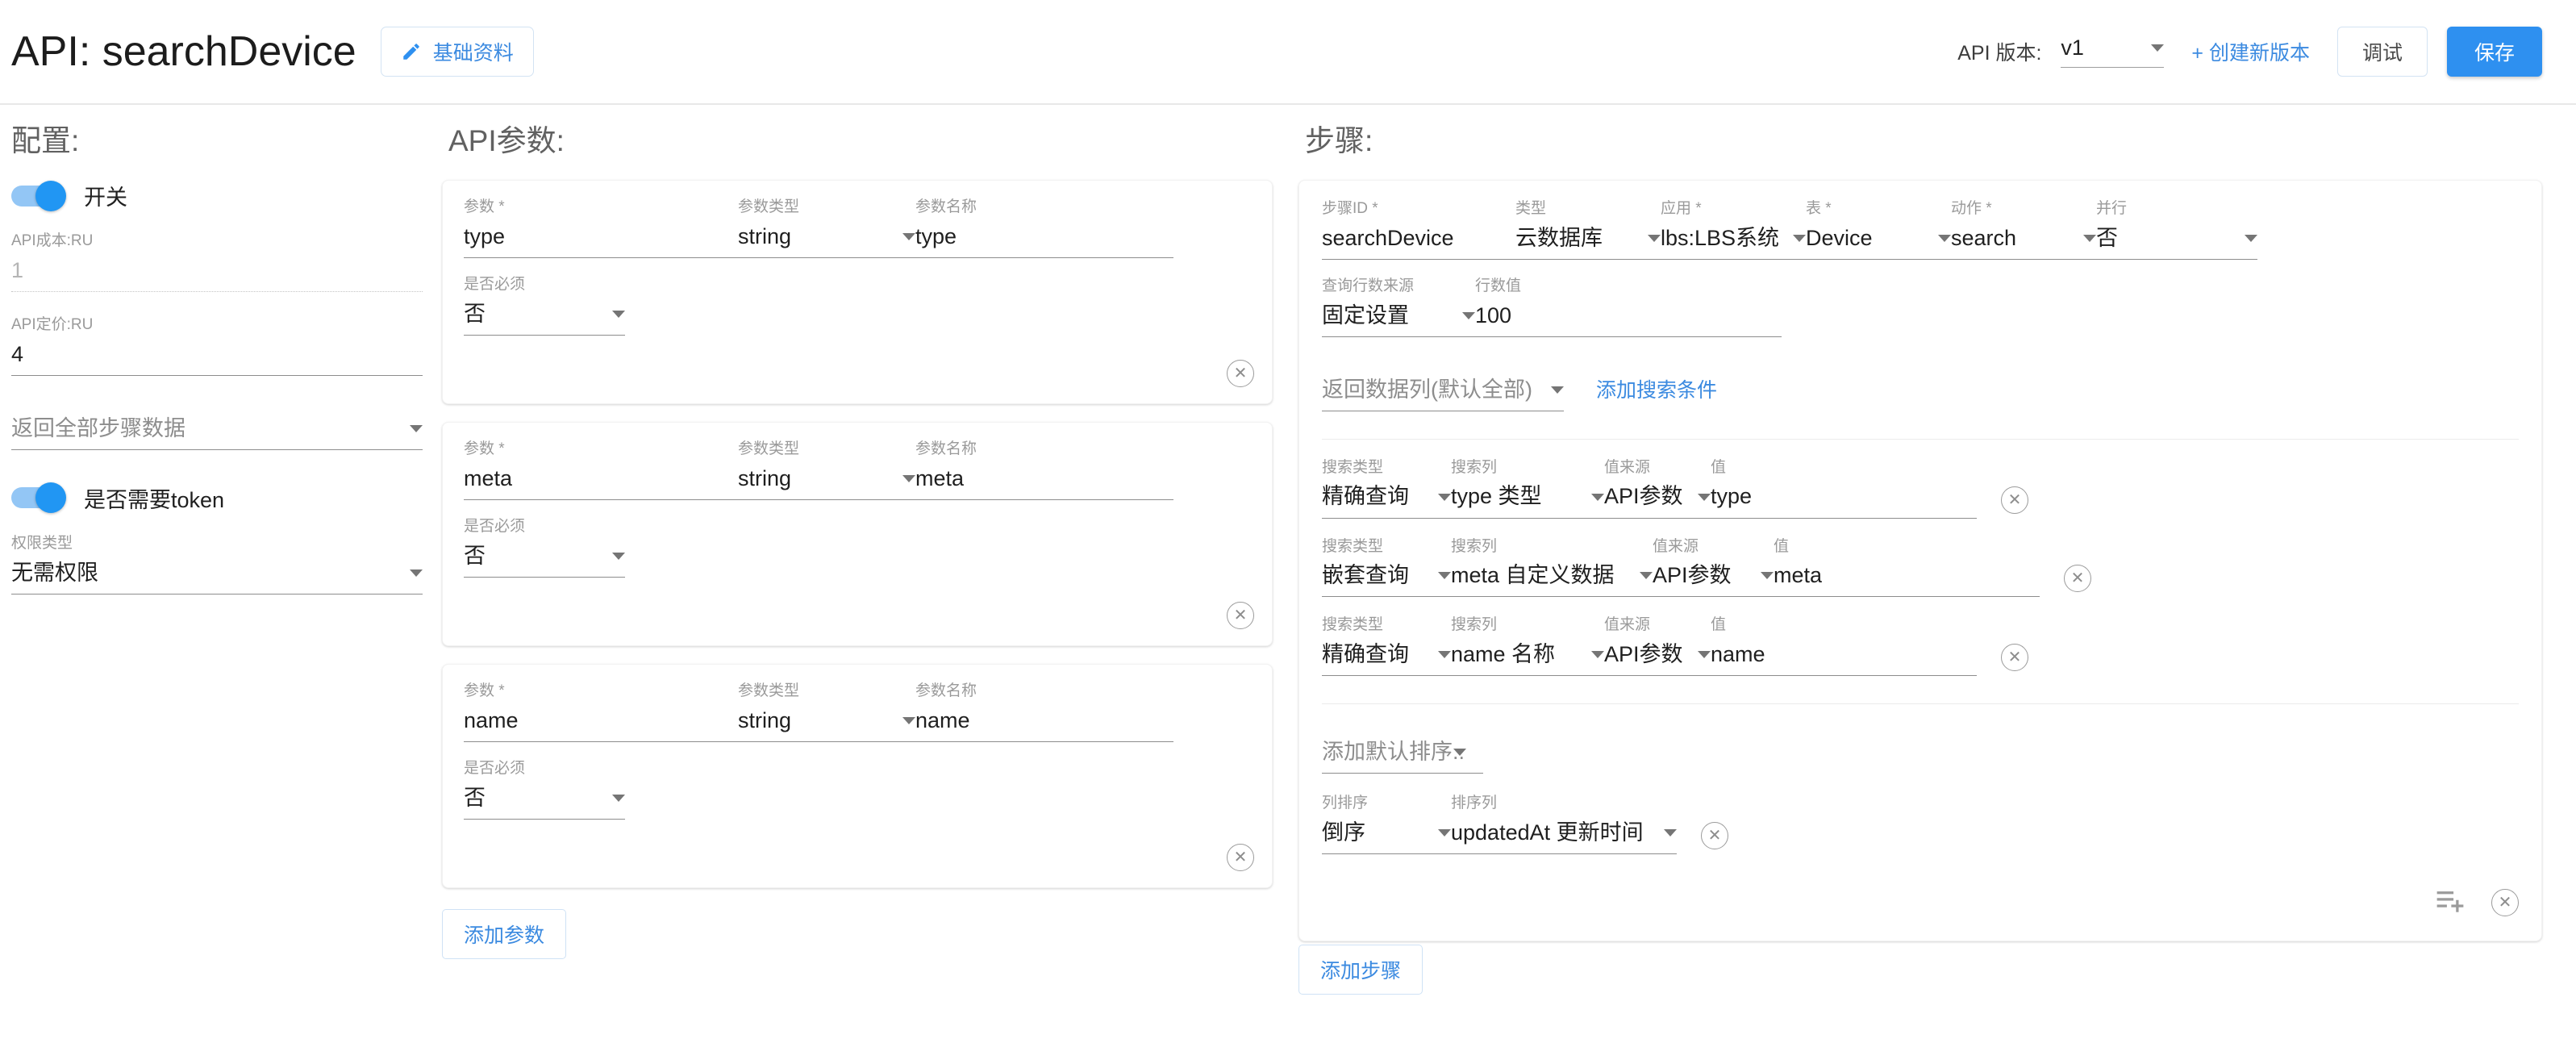 This screenshot has width=2576, height=1043. Describe the element at coordinates (38, 498) in the screenshot. I see `token-toggle` at that location.